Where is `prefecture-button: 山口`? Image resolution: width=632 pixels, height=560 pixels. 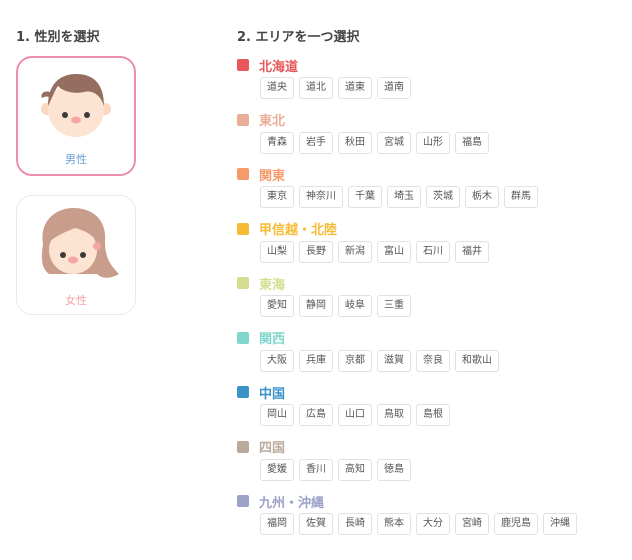 prefecture-button: 山口 is located at coordinates (355, 415).